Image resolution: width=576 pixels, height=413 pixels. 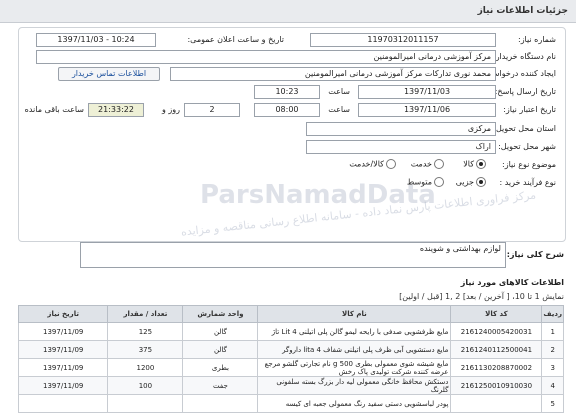 I want to click on row-unit: جفت, so click(x=220, y=385).